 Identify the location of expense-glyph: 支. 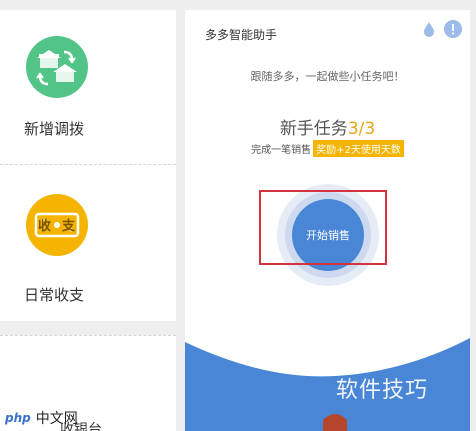
(69, 226).